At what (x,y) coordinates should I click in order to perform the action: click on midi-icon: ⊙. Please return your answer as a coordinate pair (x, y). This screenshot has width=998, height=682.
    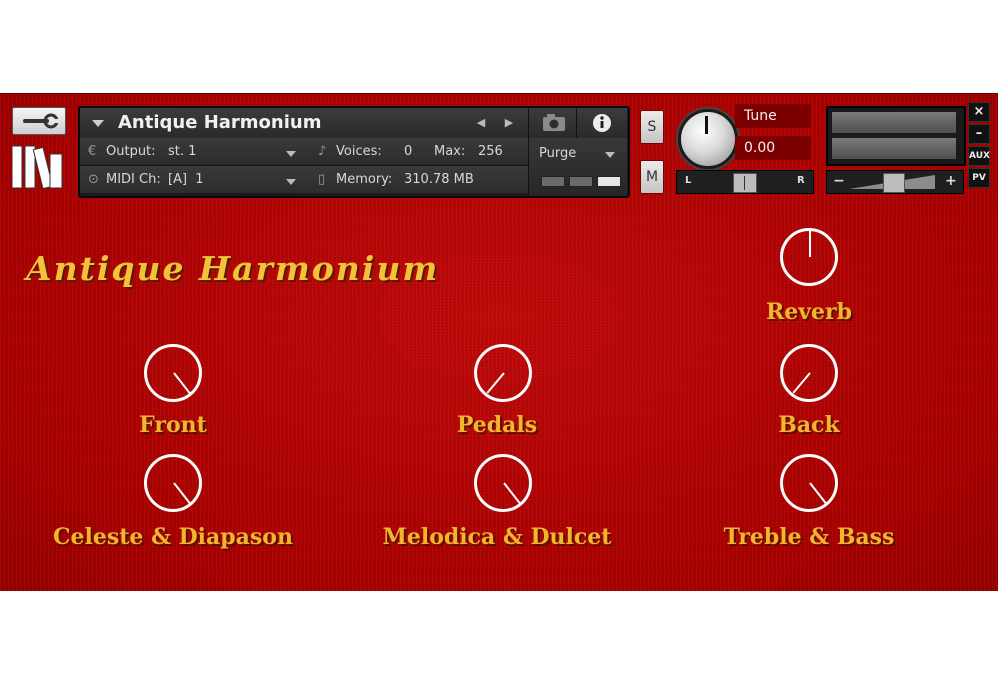
    Looking at the image, I should click on (93, 179).